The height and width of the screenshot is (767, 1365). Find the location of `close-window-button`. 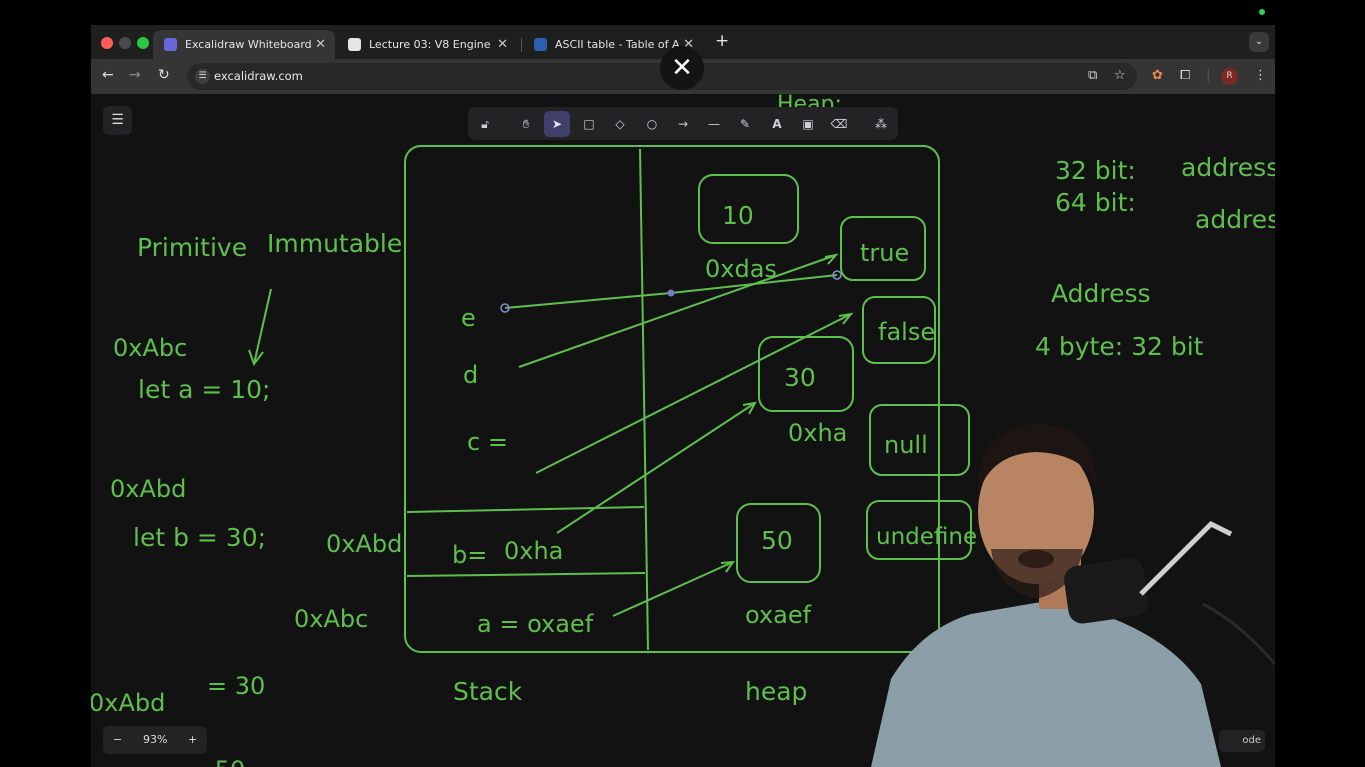

close-window-button is located at coordinates (107, 43).